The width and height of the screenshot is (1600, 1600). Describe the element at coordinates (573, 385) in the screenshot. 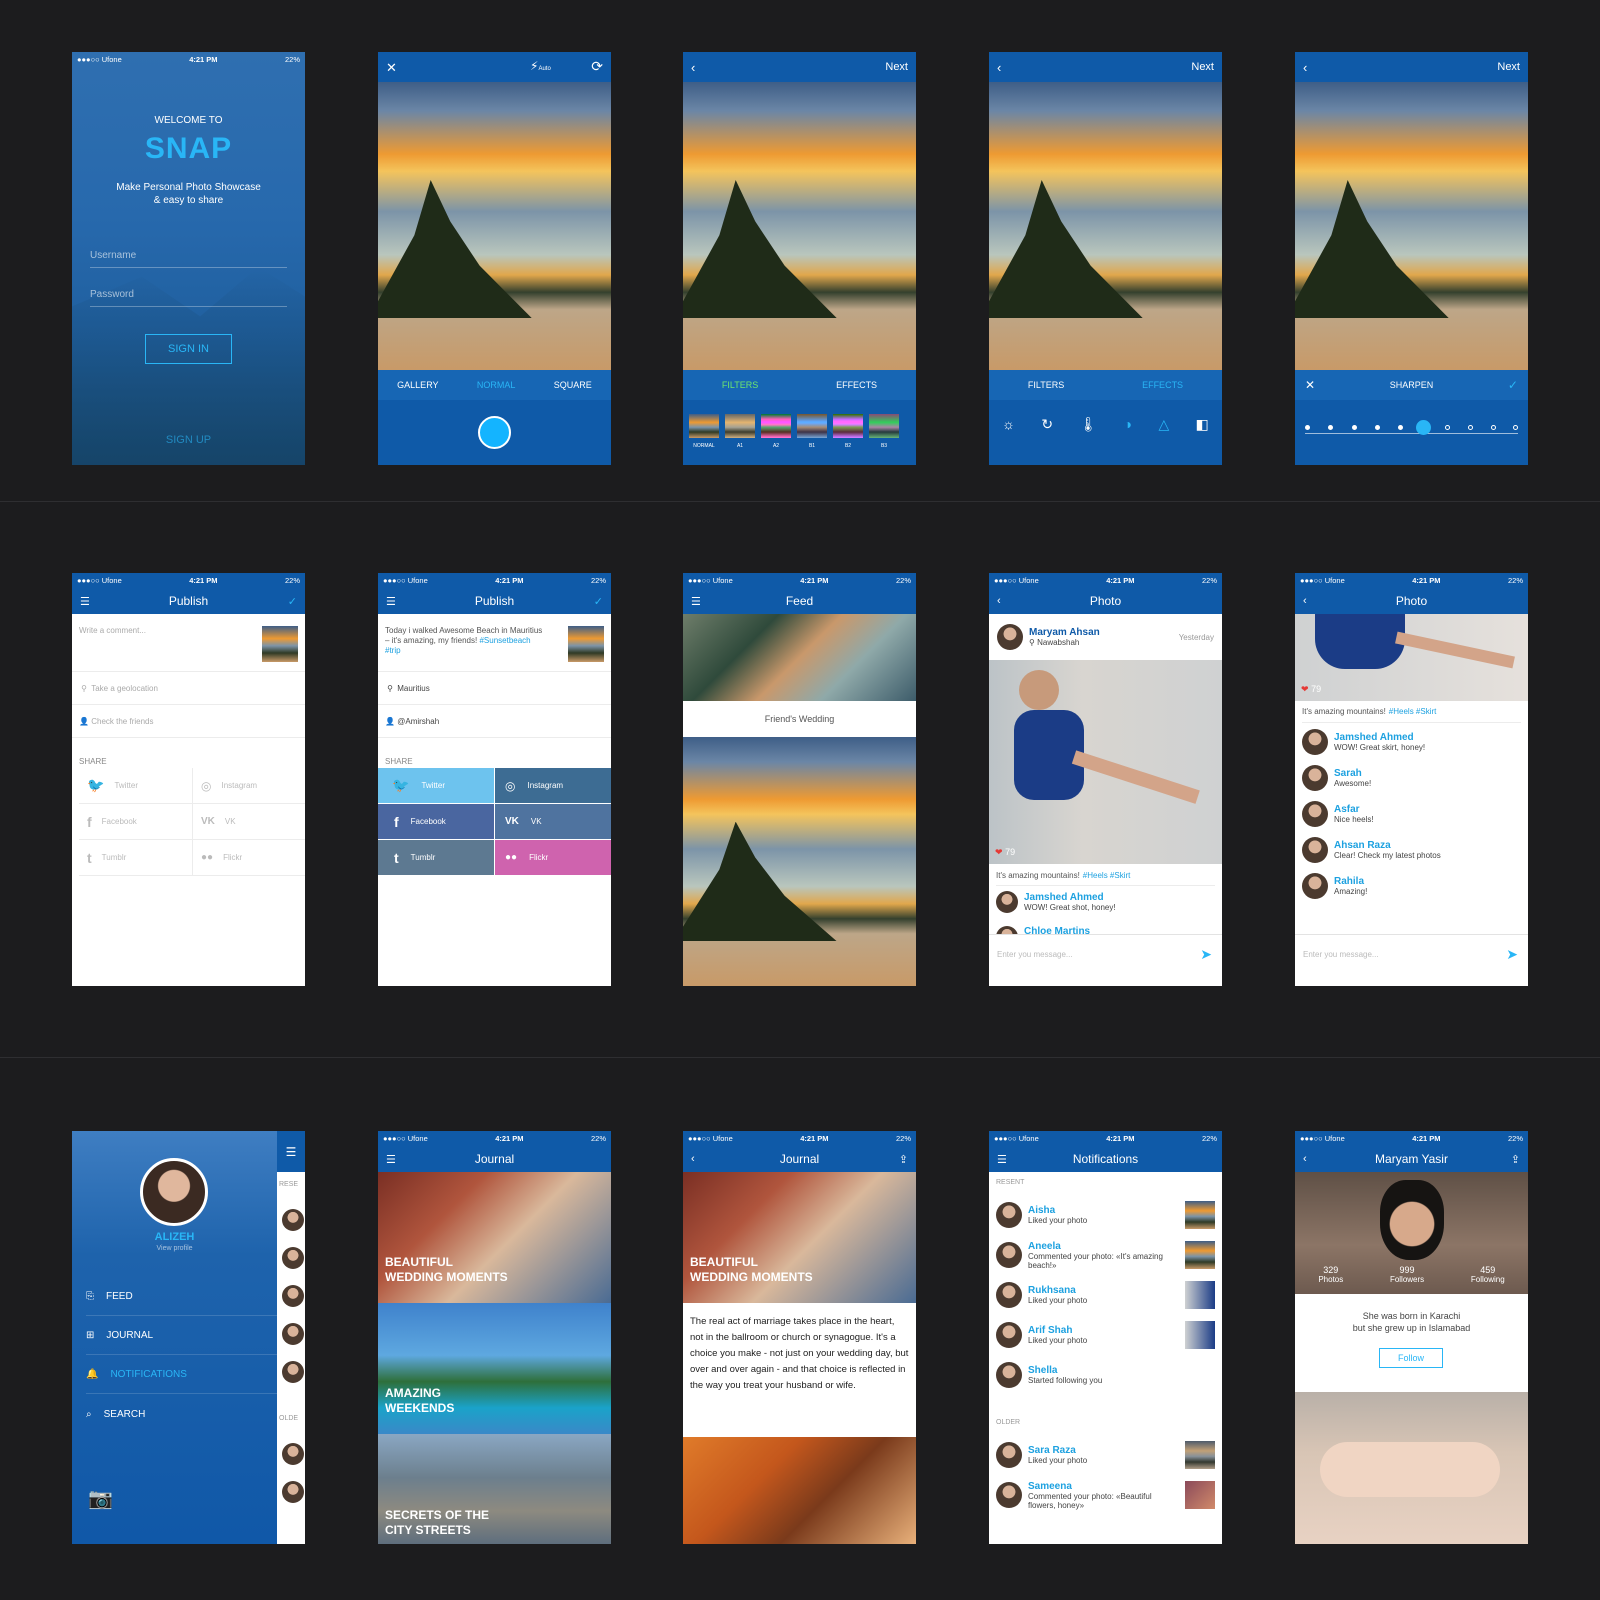

I see `tab-square: SQUARE` at that location.